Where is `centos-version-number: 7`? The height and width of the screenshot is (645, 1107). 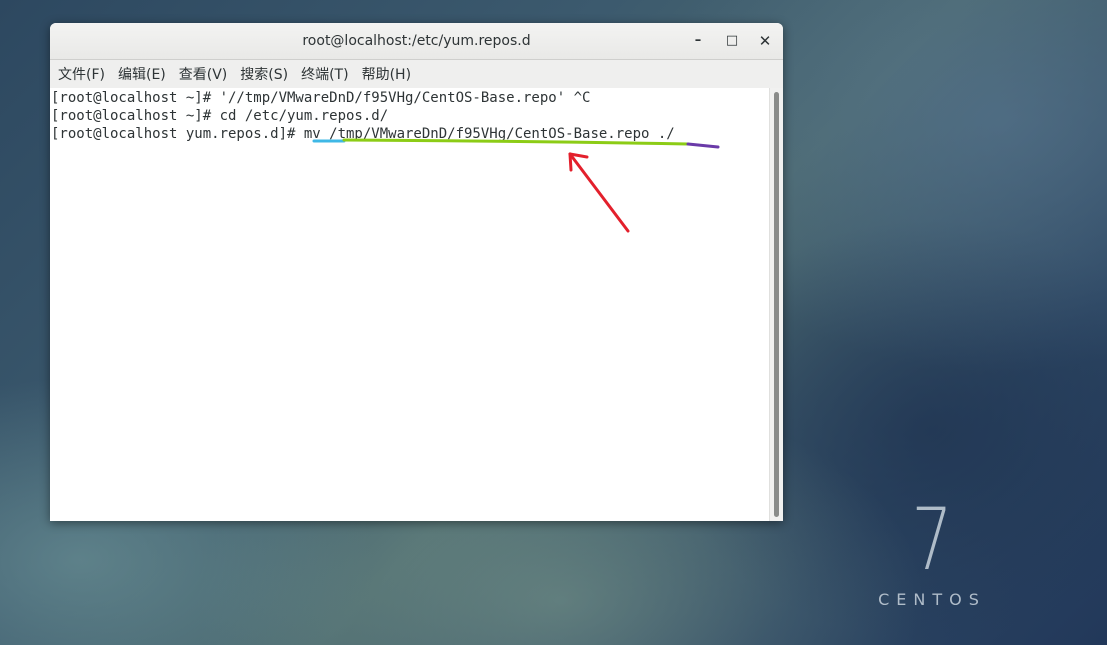 centos-version-number: 7 is located at coordinates (932, 540).